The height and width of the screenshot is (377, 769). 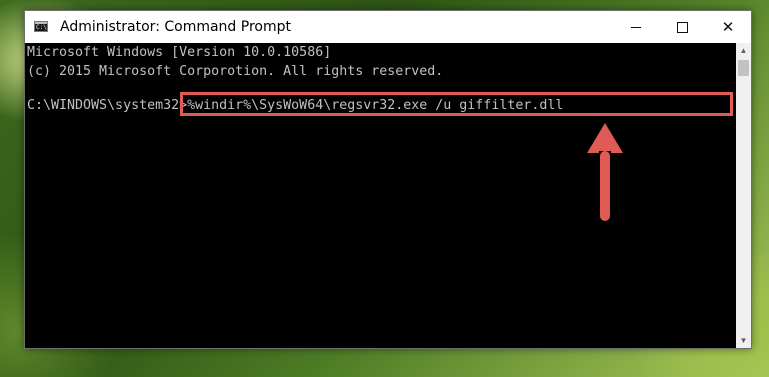 What do you see at coordinates (743, 340) in the screenshot?
I see `scroll-down-arrow-icon: ▼` at bounding box center [743, 340].